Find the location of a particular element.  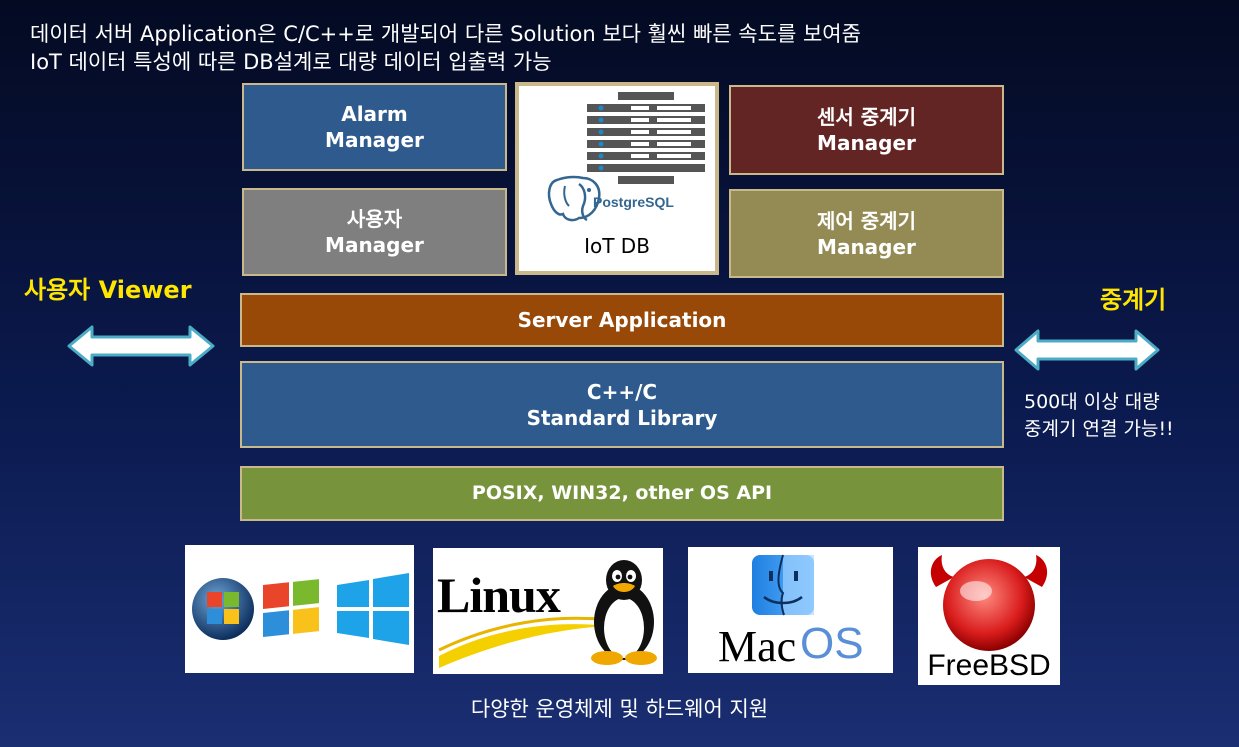

iot-db-label: IoT DB is located at coordinates (617, 246).